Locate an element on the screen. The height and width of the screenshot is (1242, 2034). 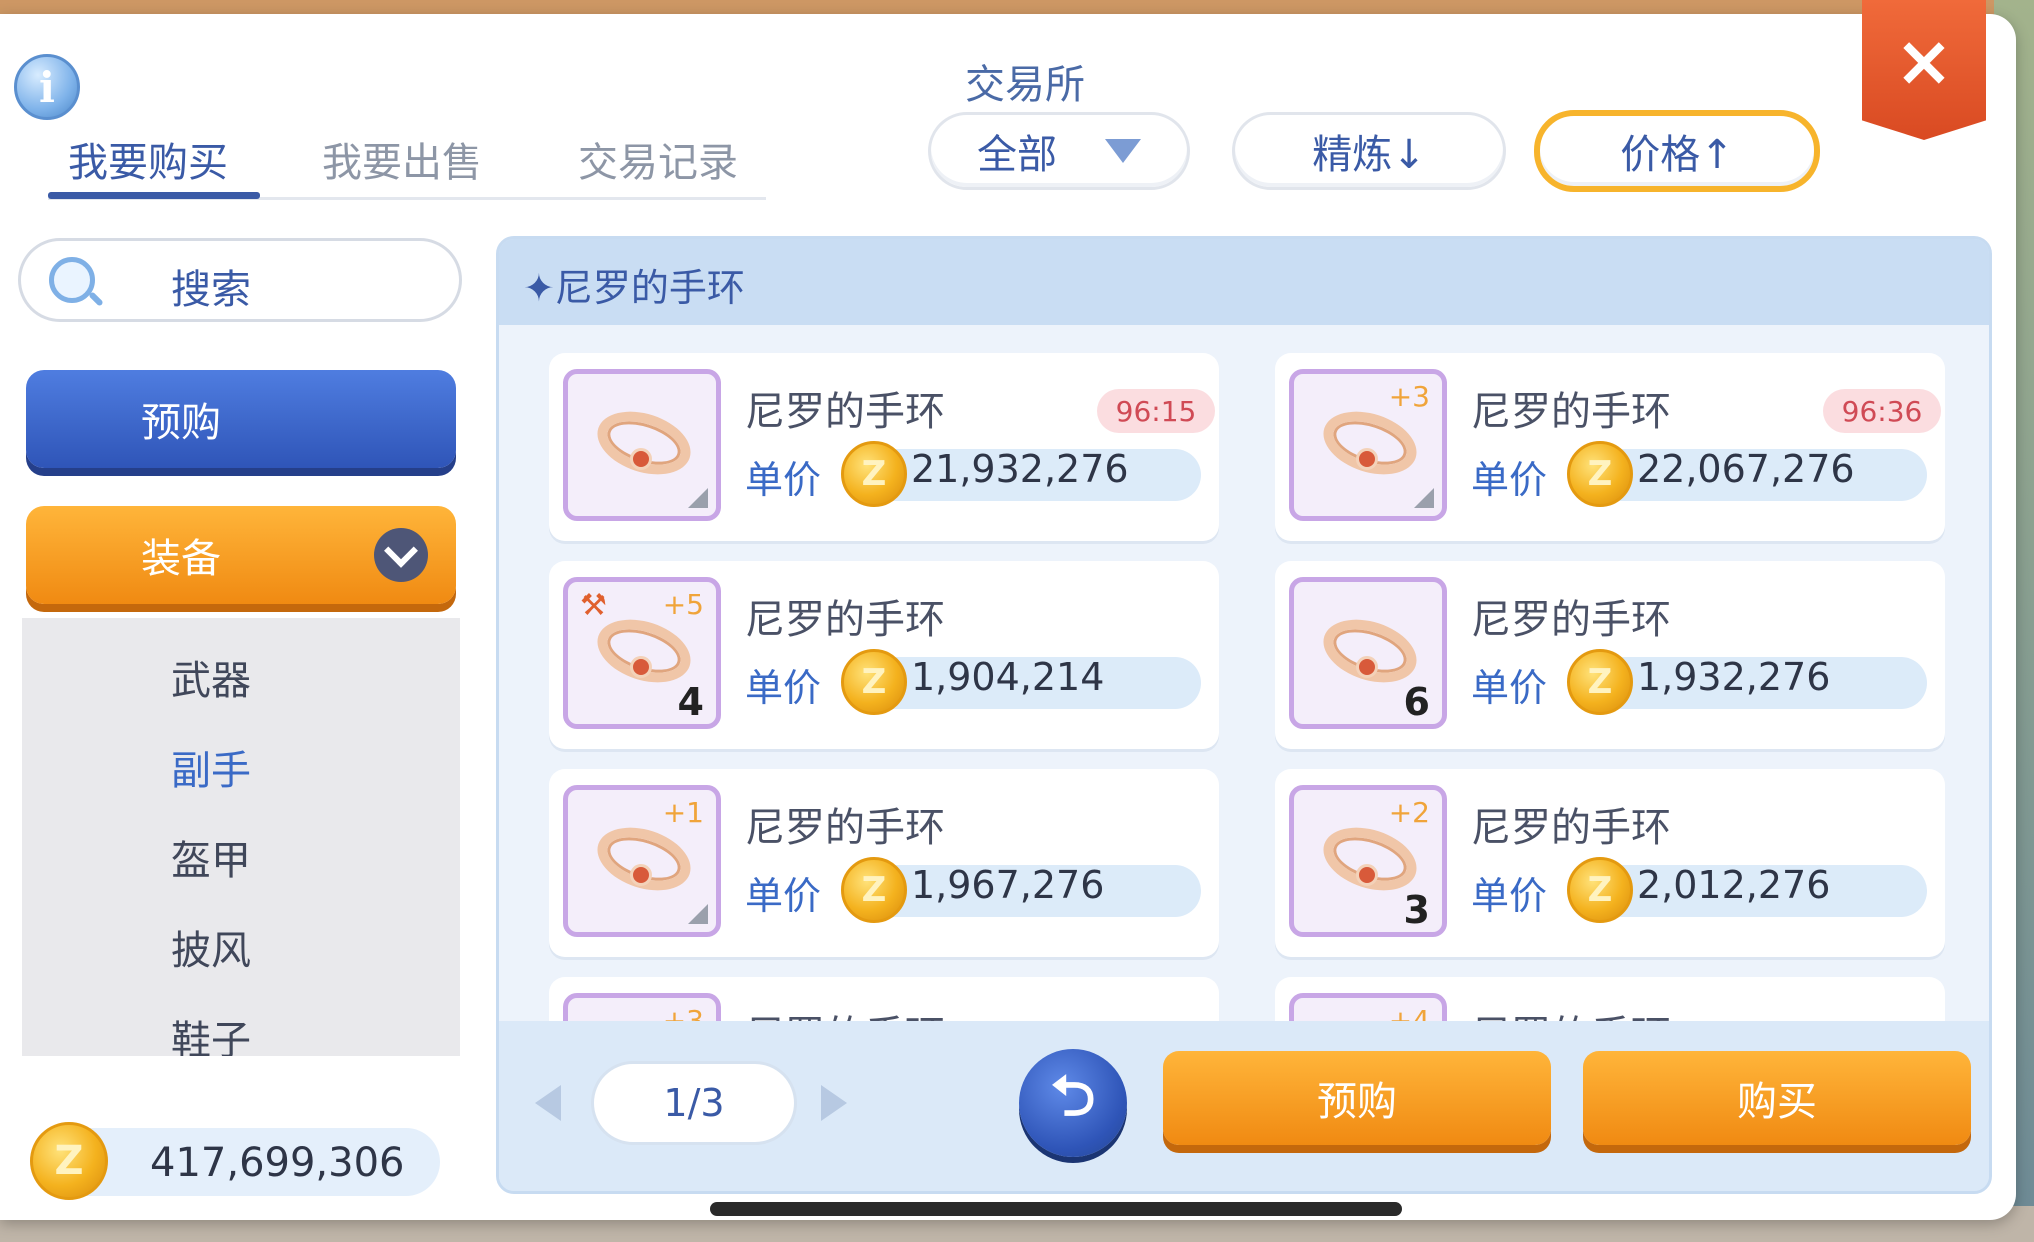
price-sort-button: 价格↑ is located at coordinates (1677, 151).